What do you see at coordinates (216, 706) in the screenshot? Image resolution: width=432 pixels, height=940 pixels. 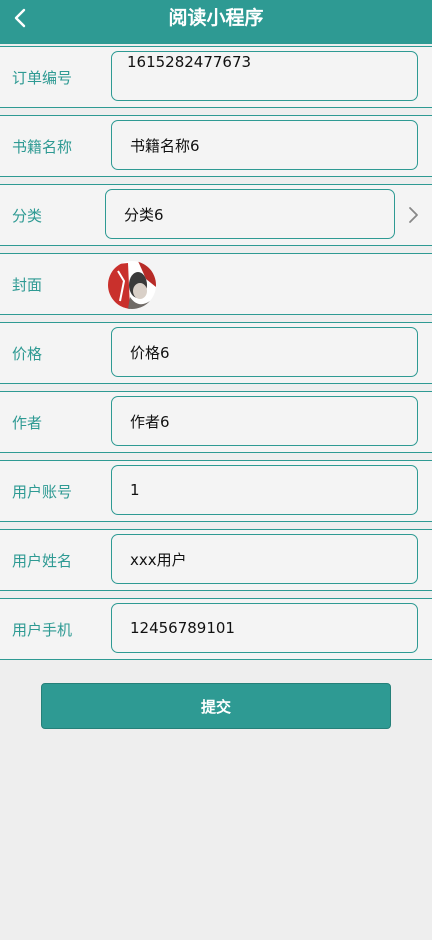 I see `submit-button: 提交` at bounding box center [216, 706].